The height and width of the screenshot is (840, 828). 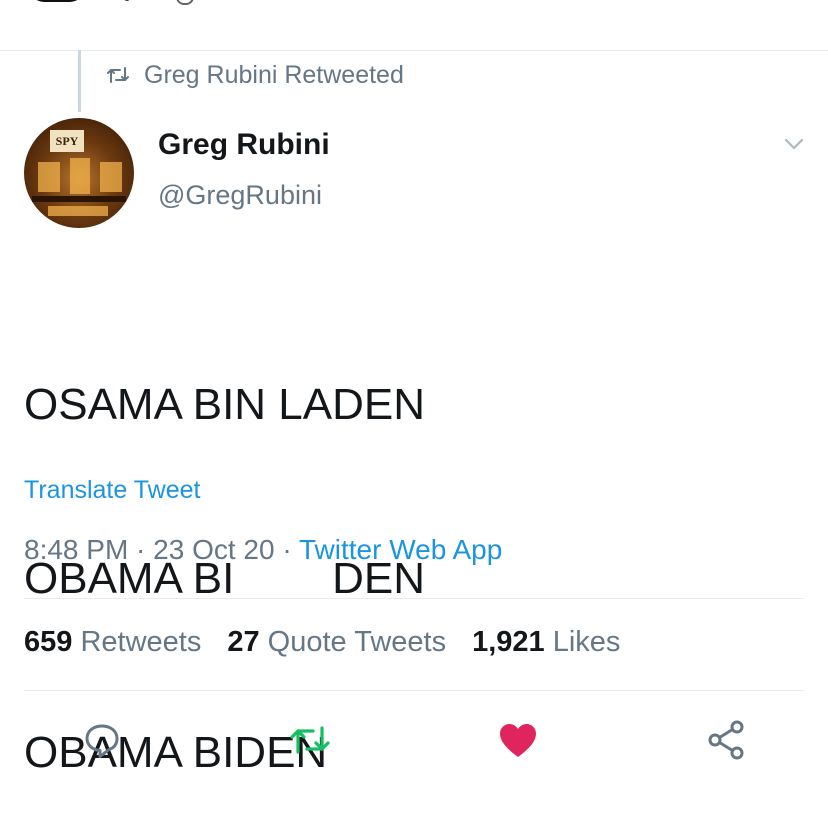 I want to click on avatar-logo: SPY, so click(x=67, y=141).